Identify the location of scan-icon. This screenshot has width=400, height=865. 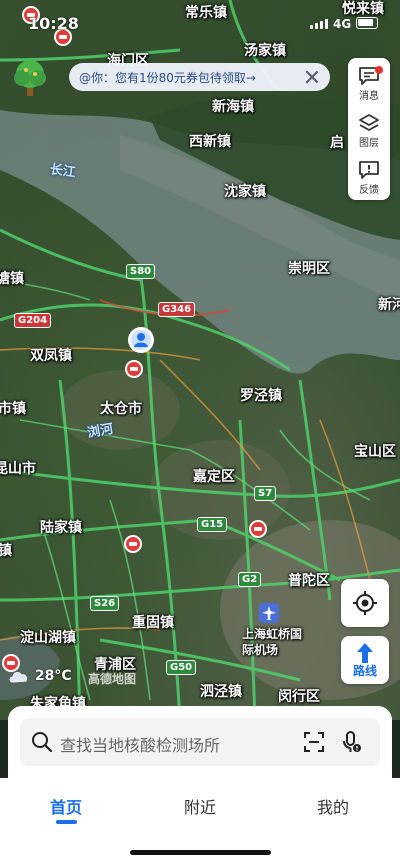
(314, 742).